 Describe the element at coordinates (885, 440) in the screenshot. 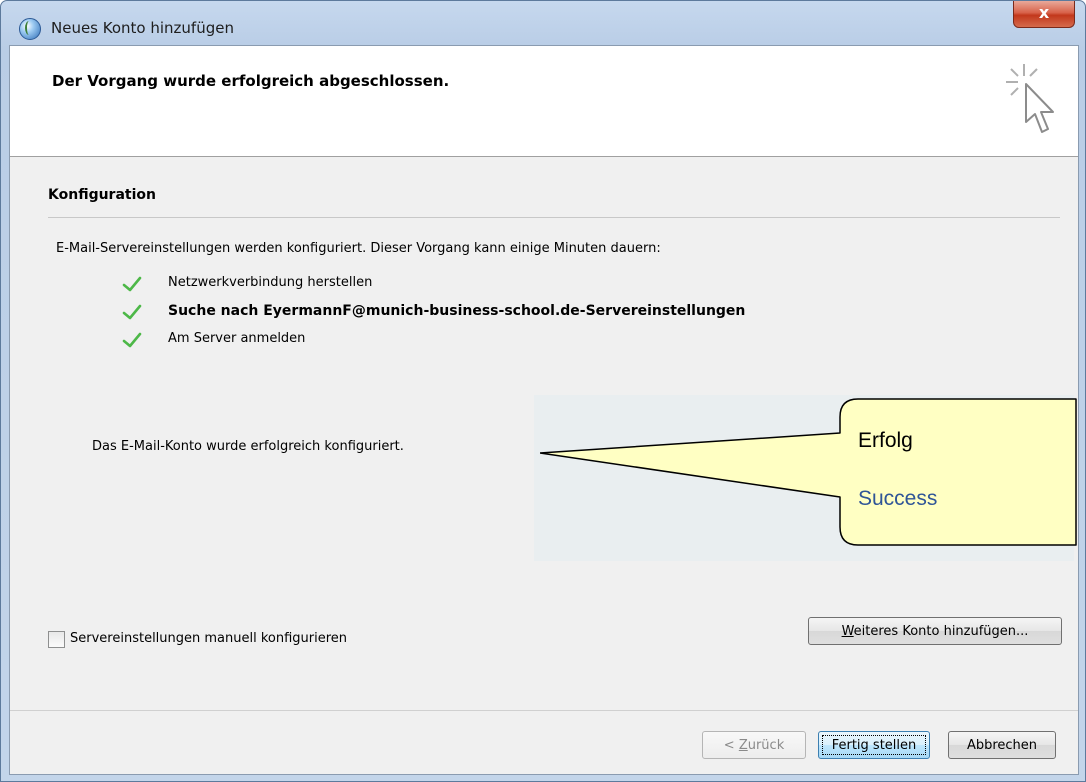

I see `callout-text-german: Erfolg` at that location.